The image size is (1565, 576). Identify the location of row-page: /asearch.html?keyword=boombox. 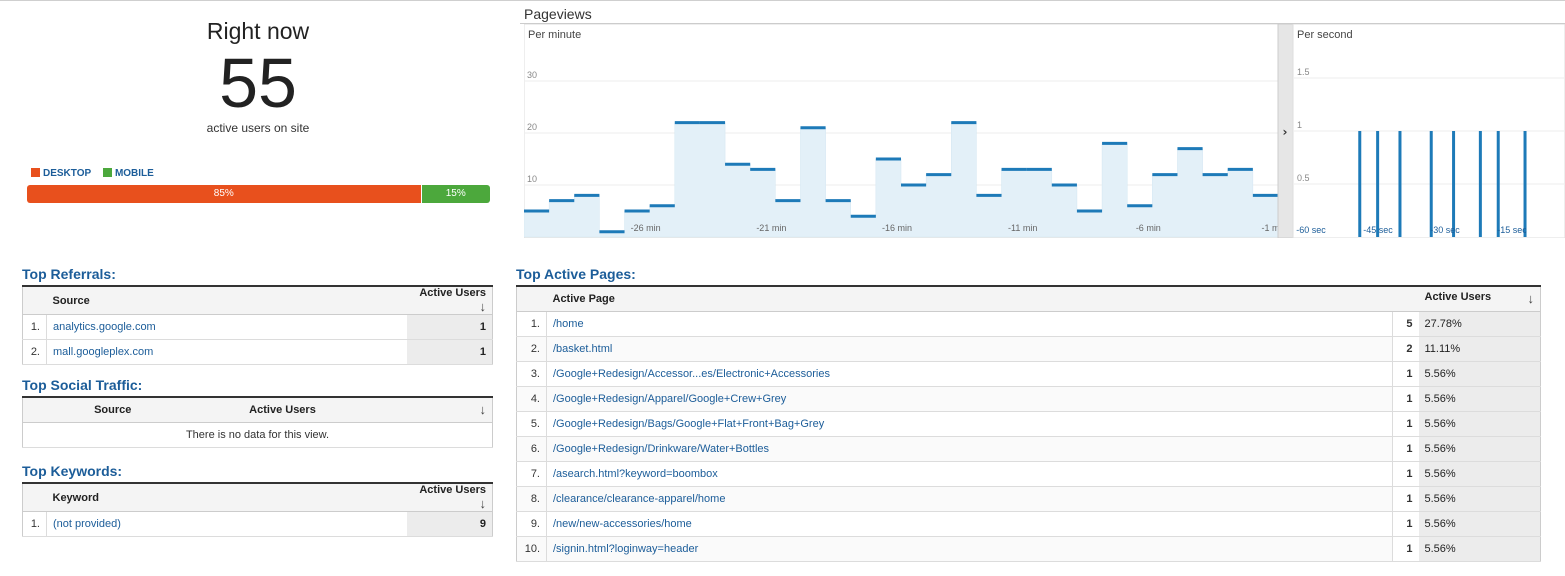
(969, 474).